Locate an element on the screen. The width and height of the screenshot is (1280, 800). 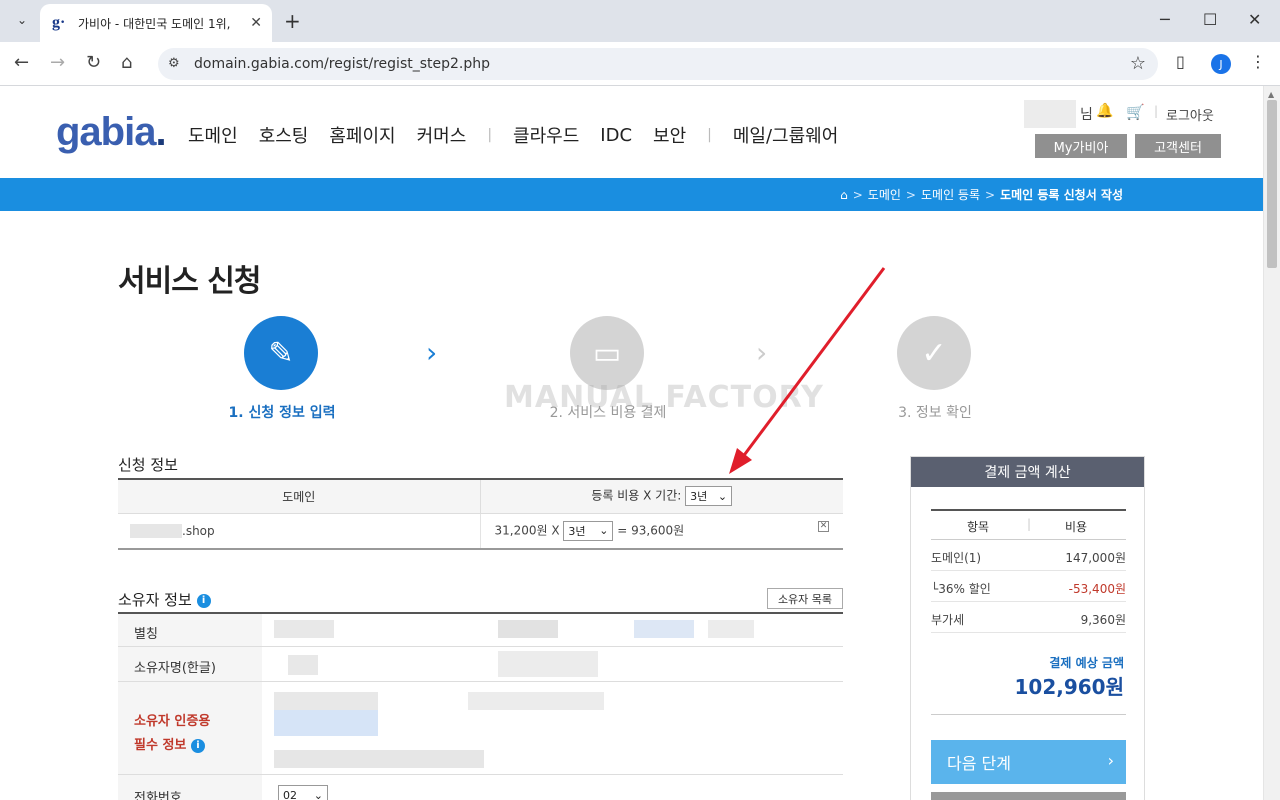
close-tab-icon: ✕ is located at coordinates (256, 23).